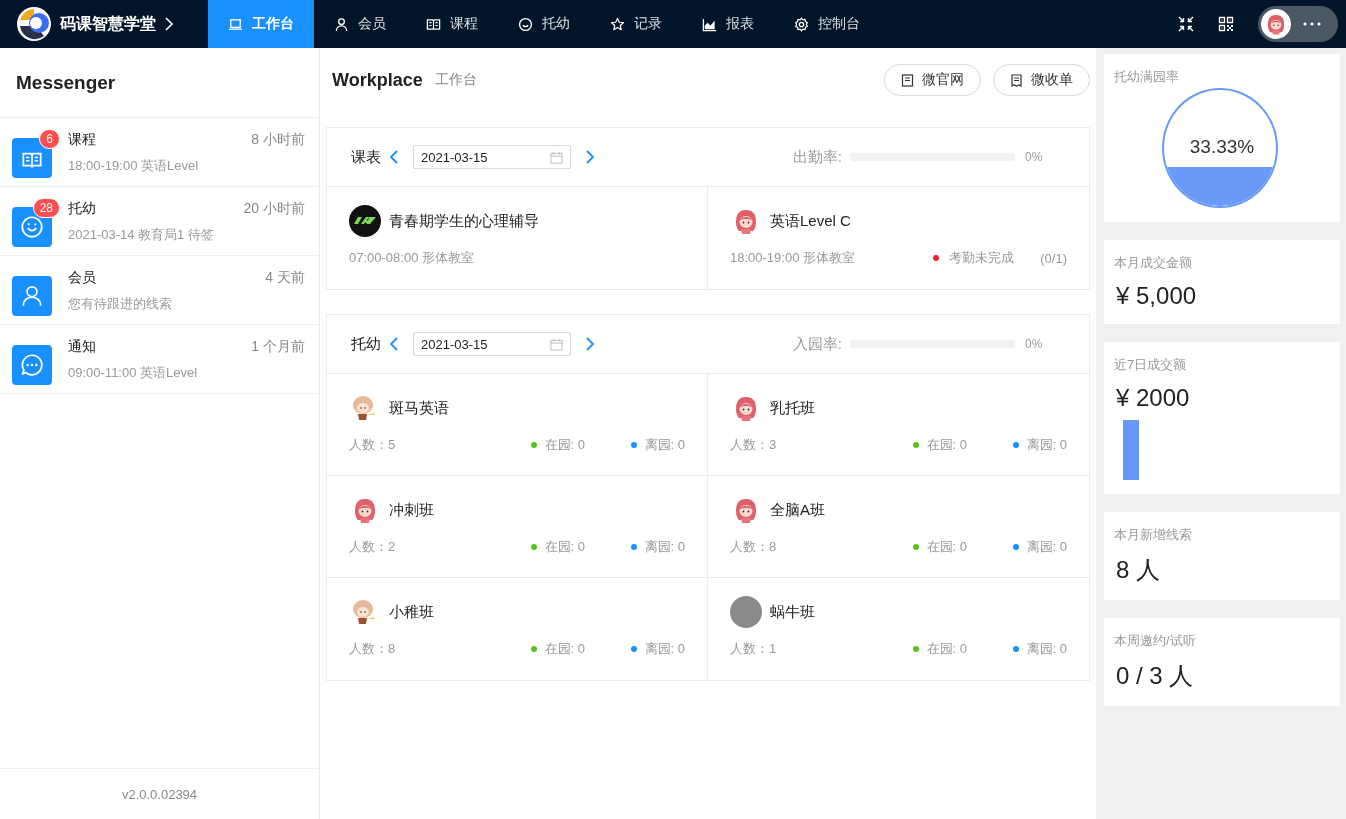  I want to click on more-icon, so click(1312, 24).